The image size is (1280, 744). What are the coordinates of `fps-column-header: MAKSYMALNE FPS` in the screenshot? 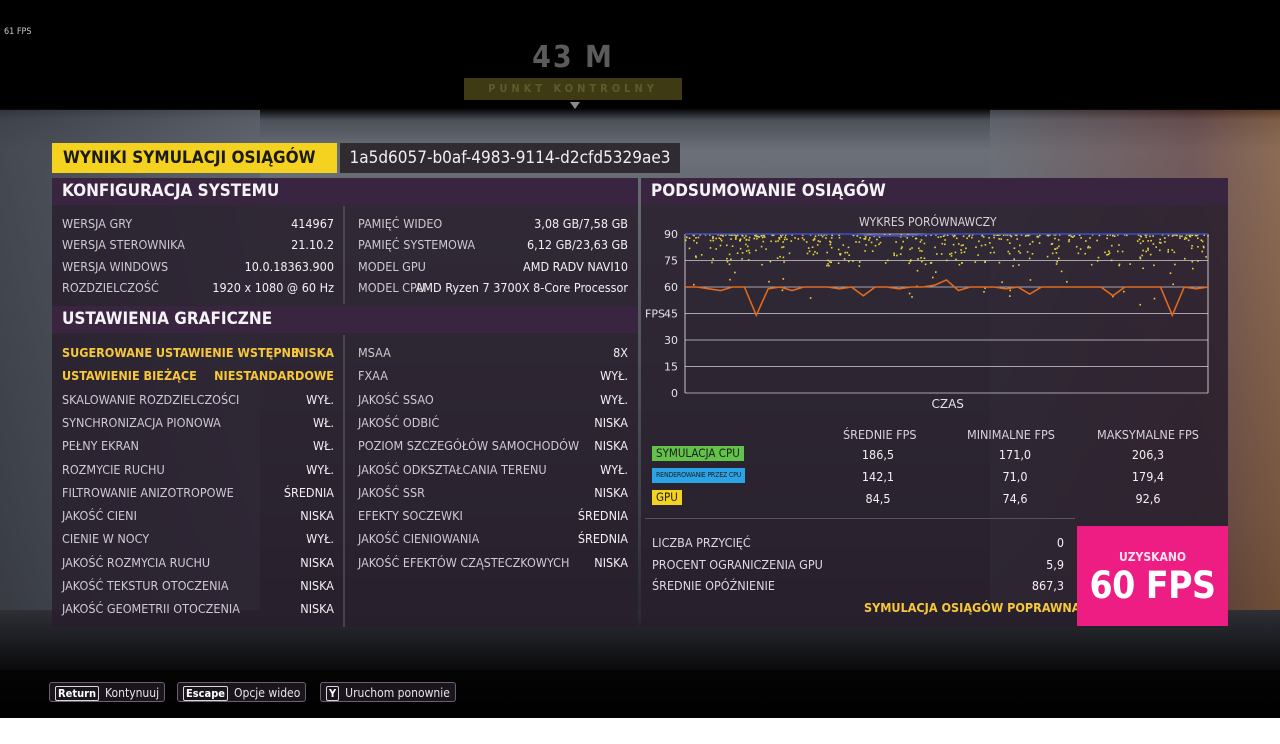 It's located at (1148, 434).